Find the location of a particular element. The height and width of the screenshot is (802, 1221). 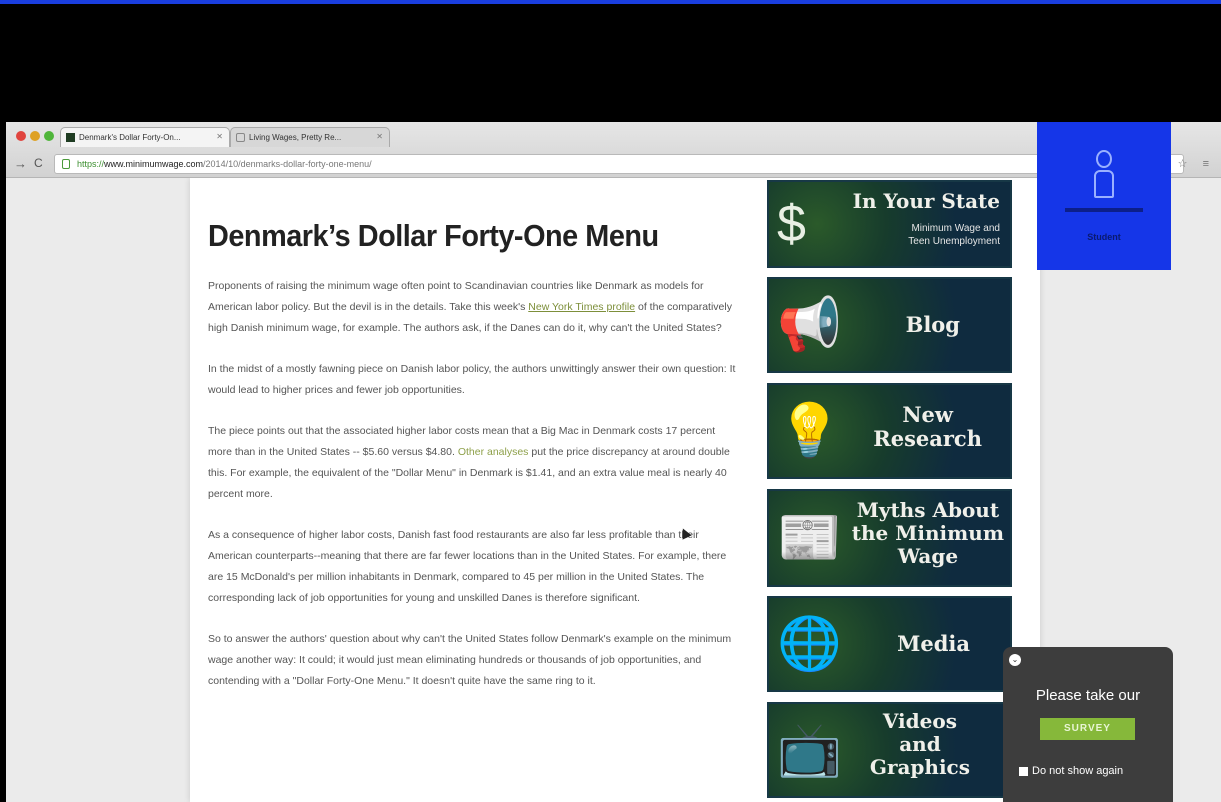

banner-title: New Research is located at coordinates (927, 427).